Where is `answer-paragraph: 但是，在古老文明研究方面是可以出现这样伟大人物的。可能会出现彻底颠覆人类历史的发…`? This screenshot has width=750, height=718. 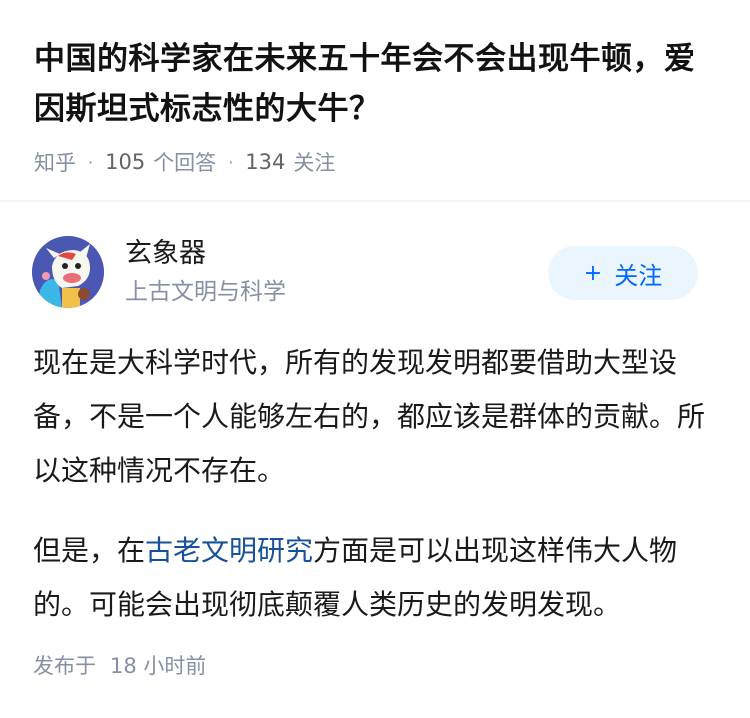
answer-paragraph: 但是，在古老文明研究方面是可以出现这样伟大人物的。可能会出现彻底颠覆人类历史的发… is located at coordinates (378, 578).